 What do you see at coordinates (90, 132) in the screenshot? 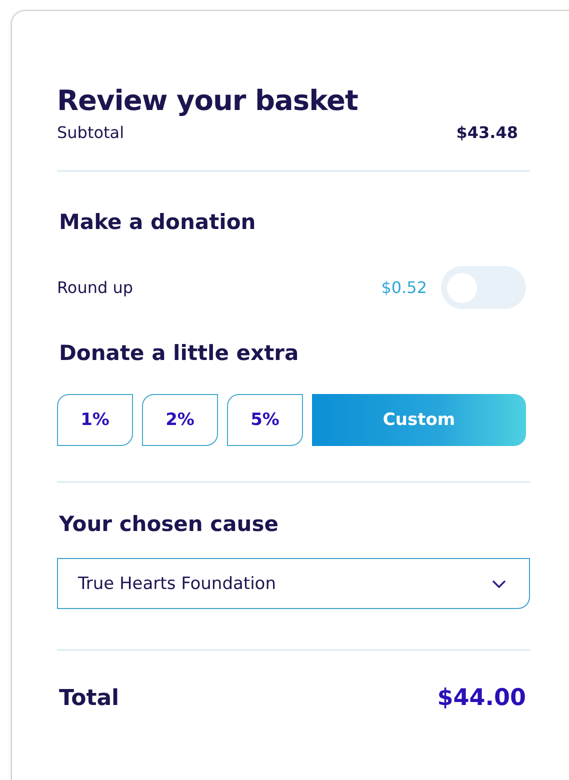
I see `subtotal-label: Subtotal` at bounding box center [90, 132].